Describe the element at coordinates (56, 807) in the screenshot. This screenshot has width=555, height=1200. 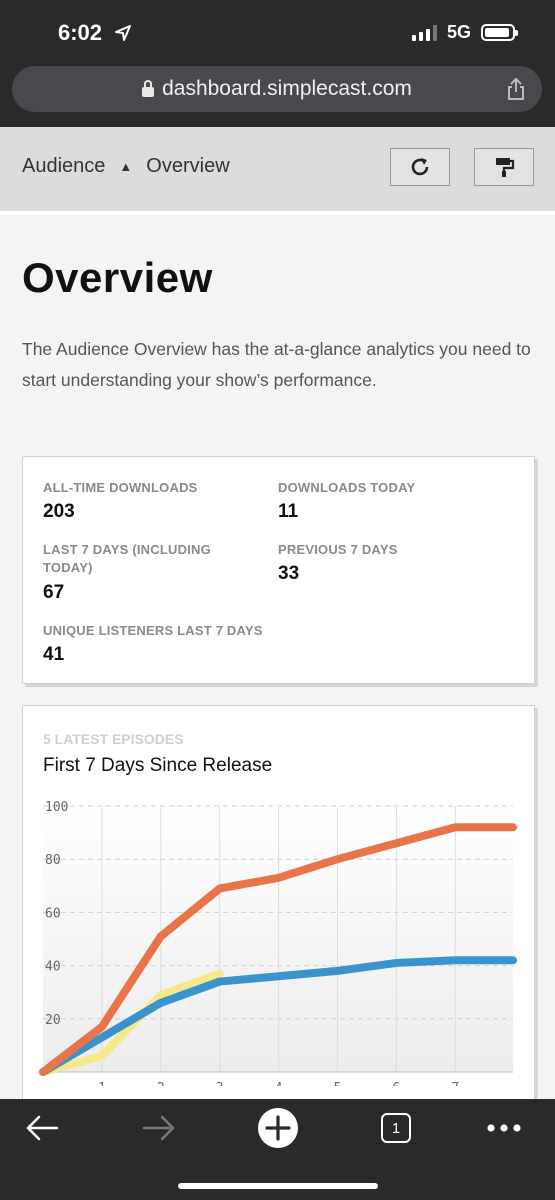
I see `y-tick-label-100: 100` at that location.